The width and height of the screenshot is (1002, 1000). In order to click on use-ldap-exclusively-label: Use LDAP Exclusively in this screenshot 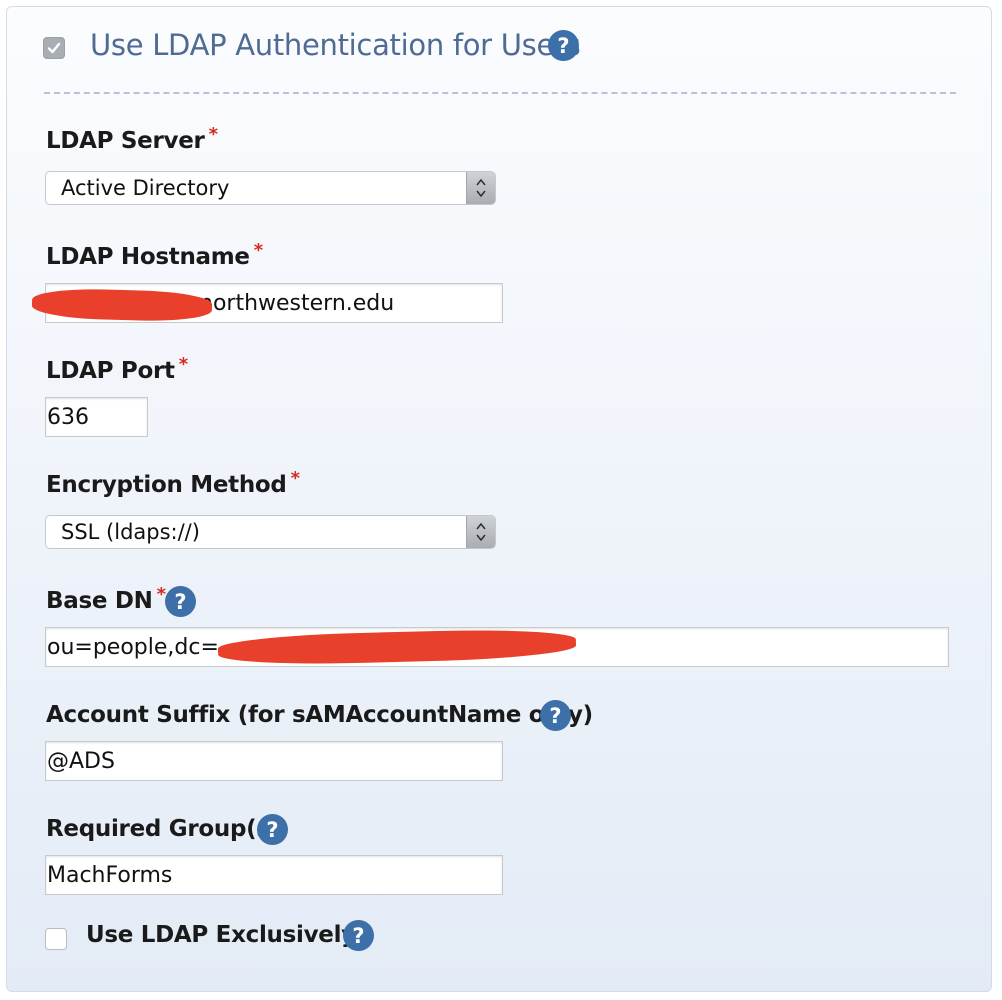, I will do `click(221, 935)`.